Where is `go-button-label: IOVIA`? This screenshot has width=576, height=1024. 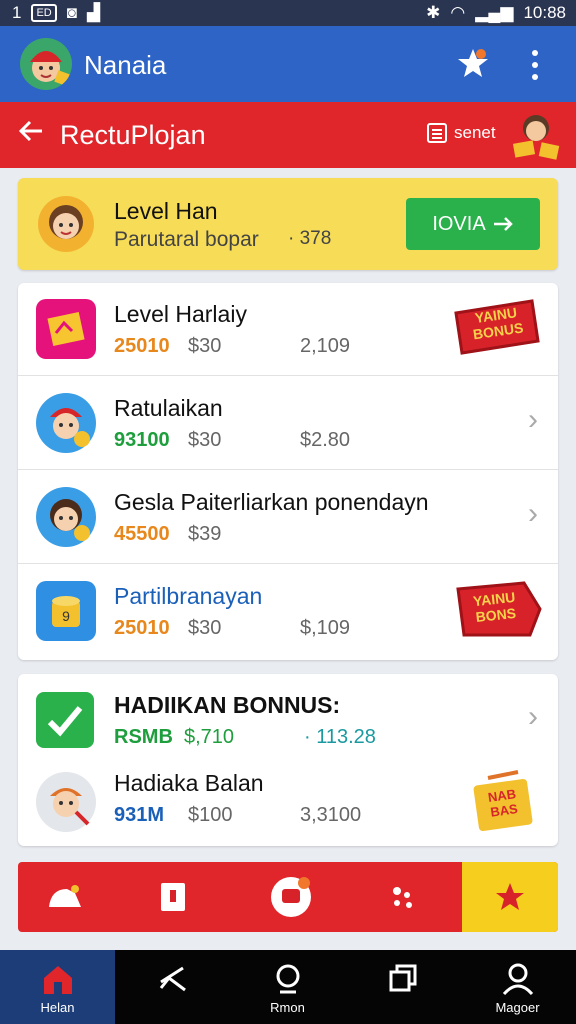
go-button-label: IOVIA is located at coordinates (459, 223).